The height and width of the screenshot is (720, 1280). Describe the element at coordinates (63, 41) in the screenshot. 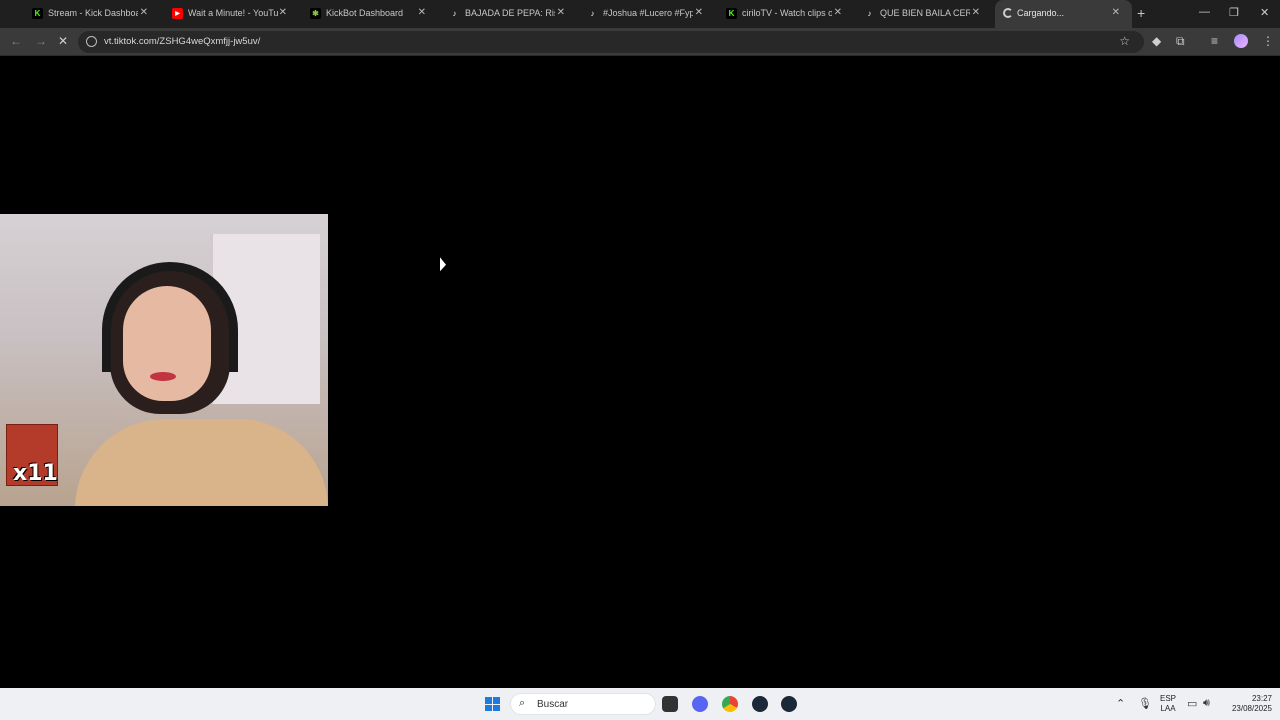

I see `stop-icon: ✕` at that location.